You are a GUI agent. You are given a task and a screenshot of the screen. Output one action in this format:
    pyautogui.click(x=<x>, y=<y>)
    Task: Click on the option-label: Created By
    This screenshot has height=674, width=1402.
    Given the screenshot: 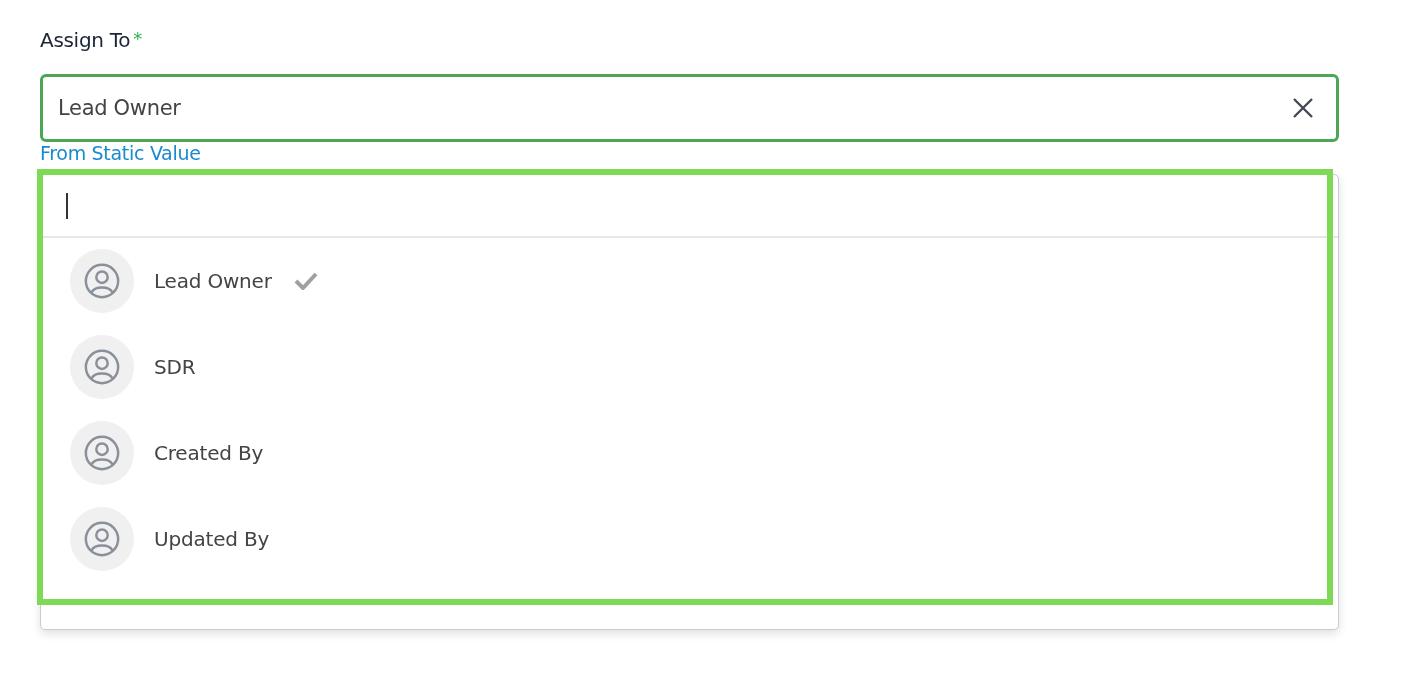 What is the action you would take?
    pyautogui.click(x=209, y=453)
    